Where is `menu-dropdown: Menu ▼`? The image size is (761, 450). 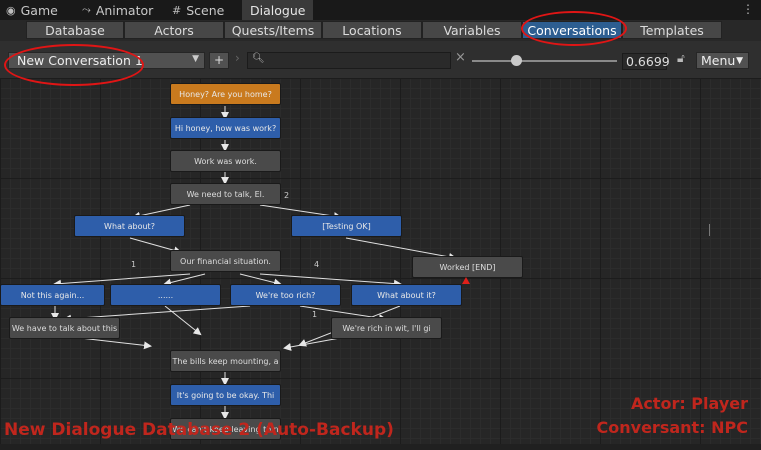 menu-dropdown: Menu ▼ is located at coordinates (722, 60).